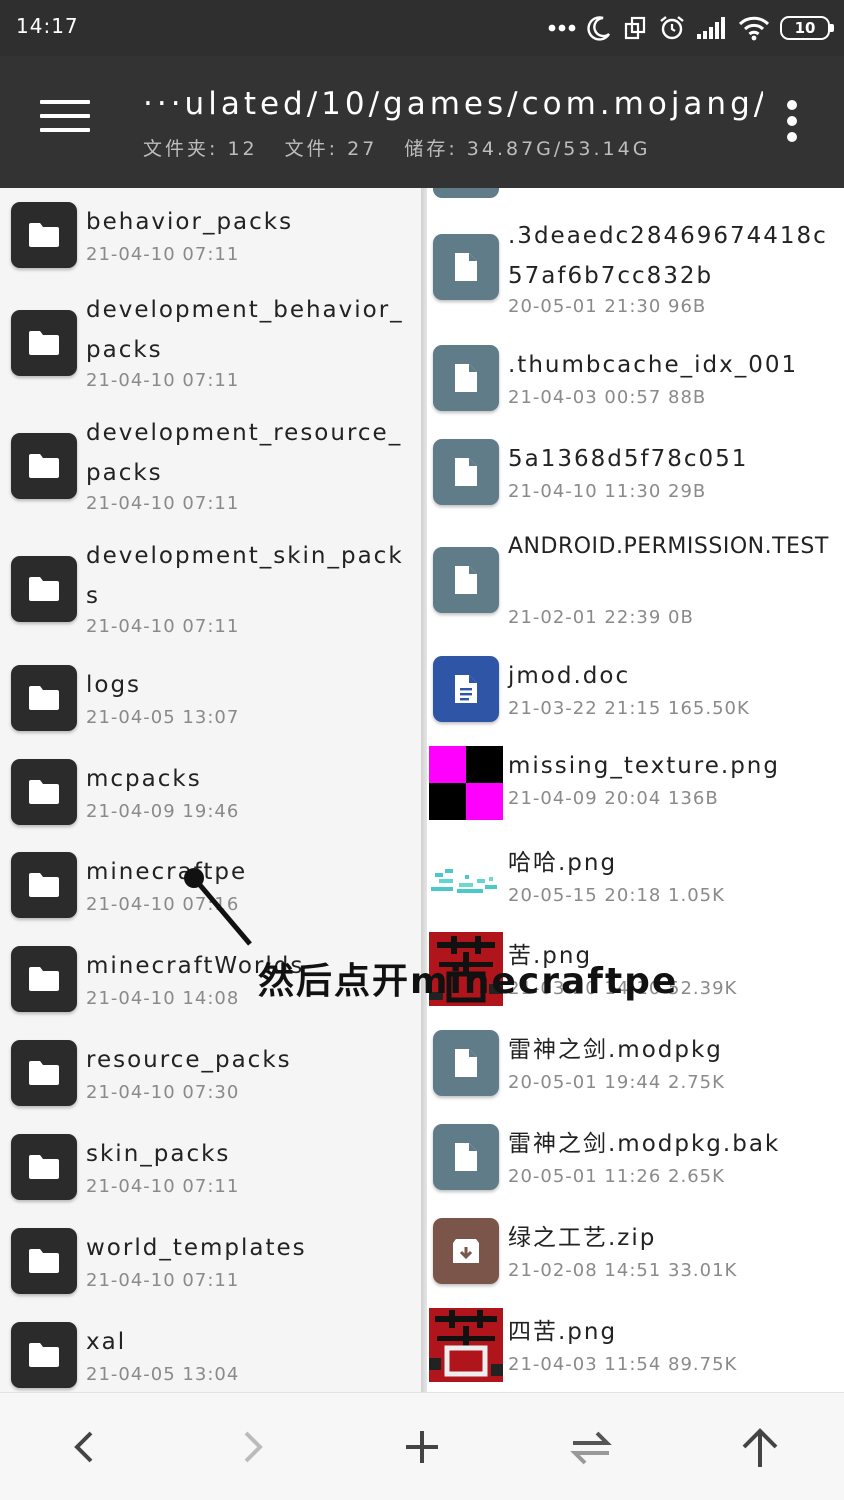 The height and width of the screenshot is (1500, 844). I want to click on battery-icon: 10, so click(807, 28).